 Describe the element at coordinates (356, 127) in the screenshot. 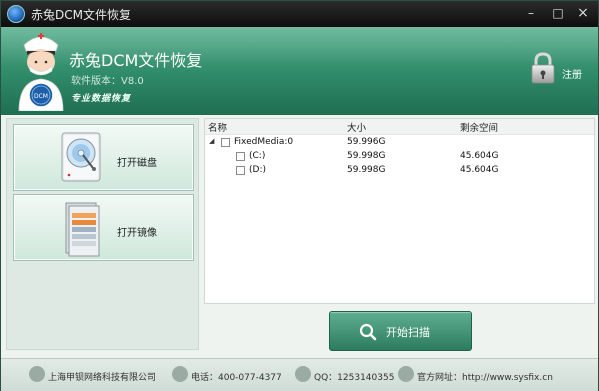

I see `column-size-header: 大小` at that location.